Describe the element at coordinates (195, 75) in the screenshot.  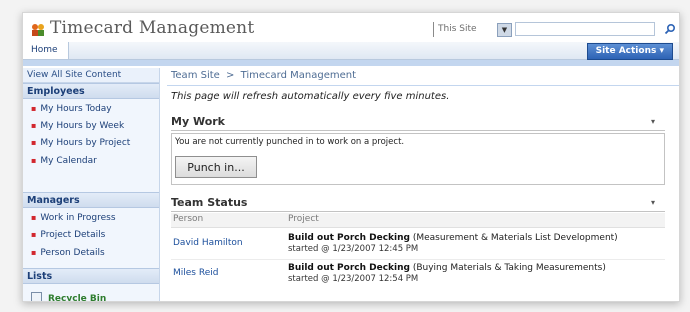
I see `breadcrumb-team-site: Team Site` at that location.